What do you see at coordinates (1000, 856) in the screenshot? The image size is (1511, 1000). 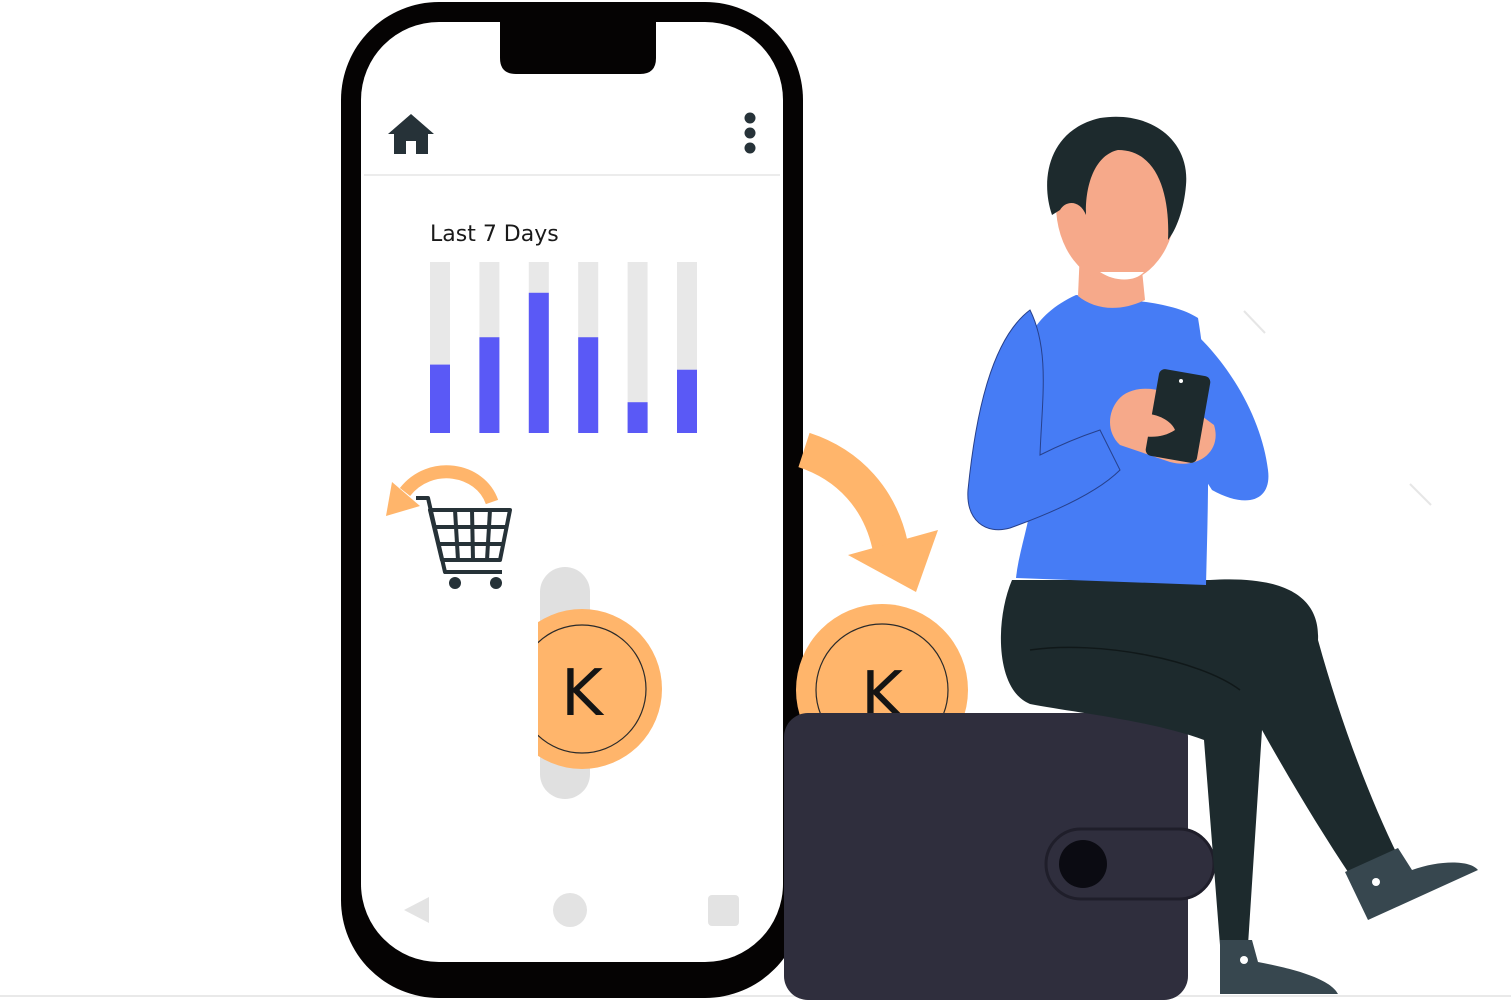 I see `wallet-icon` at bounding box center [1000, 856].